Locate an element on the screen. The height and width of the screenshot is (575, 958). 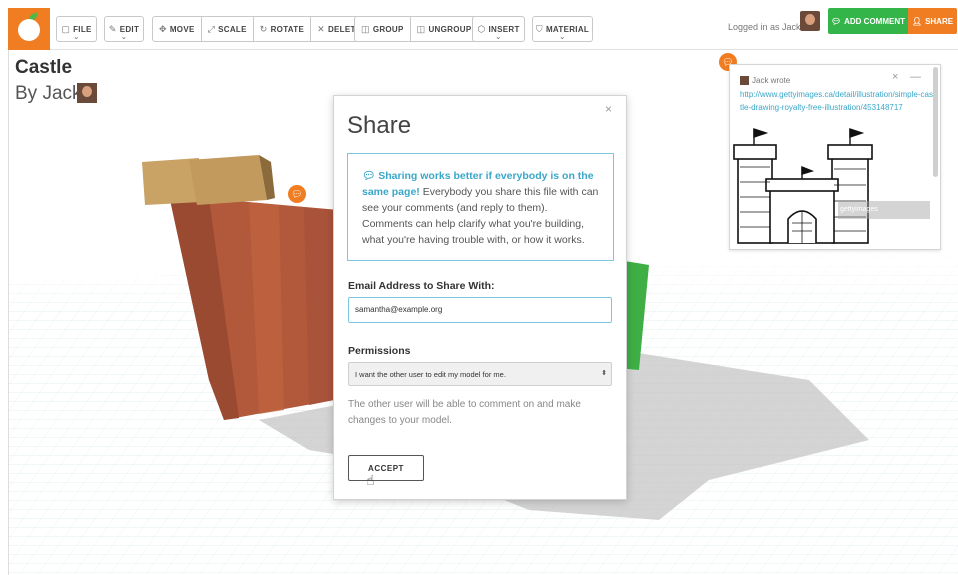
add-comment-button: 💬︎ ADD COMMENT is located at coordinates (868, 21).